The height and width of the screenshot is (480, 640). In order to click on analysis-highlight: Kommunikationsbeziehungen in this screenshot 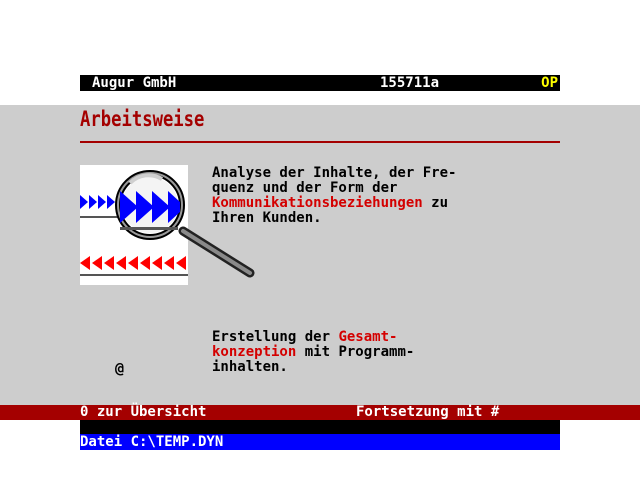, I will do `click(317, 203)`.